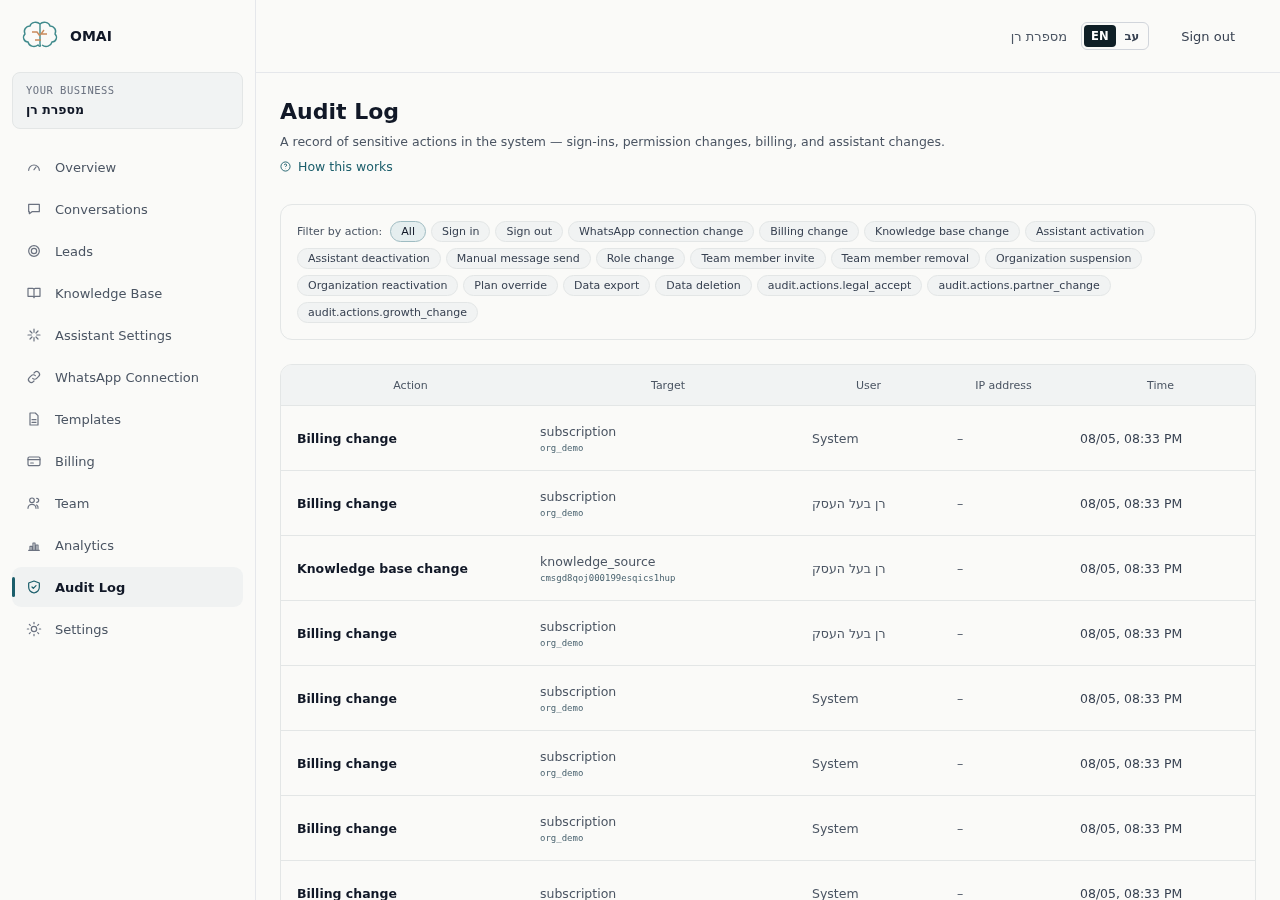 This screenshot has width=1280, height=900. Describe the element at coordinates (127, 377) in the screenshot. I see `sidebar-item: WhatsApp Connection` at that location.